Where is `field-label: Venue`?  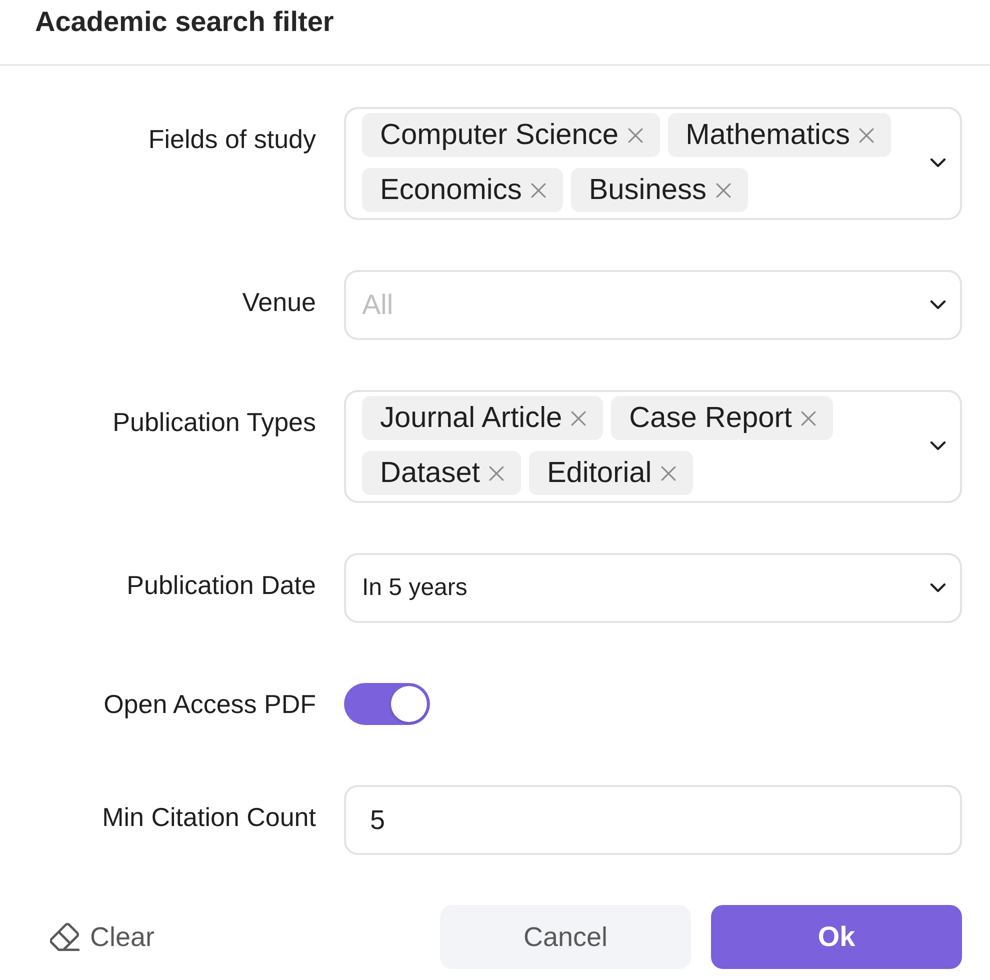 field-label: Venue is located at coordinates (278, 302).